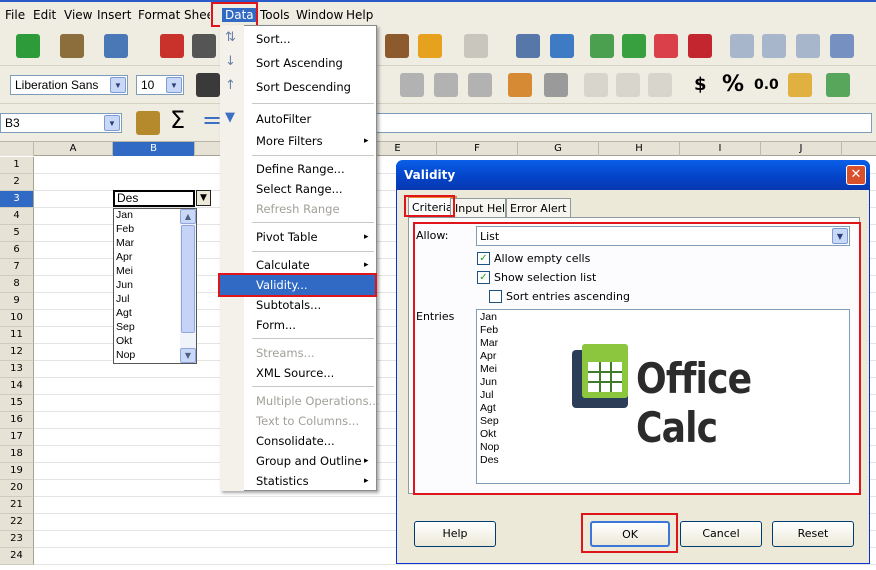 The width and height of the screenshot is (876, 570). Describe the element at coordinates (197, 15) in the screenshot. I see `menu-sheet: Sheet` at that location.